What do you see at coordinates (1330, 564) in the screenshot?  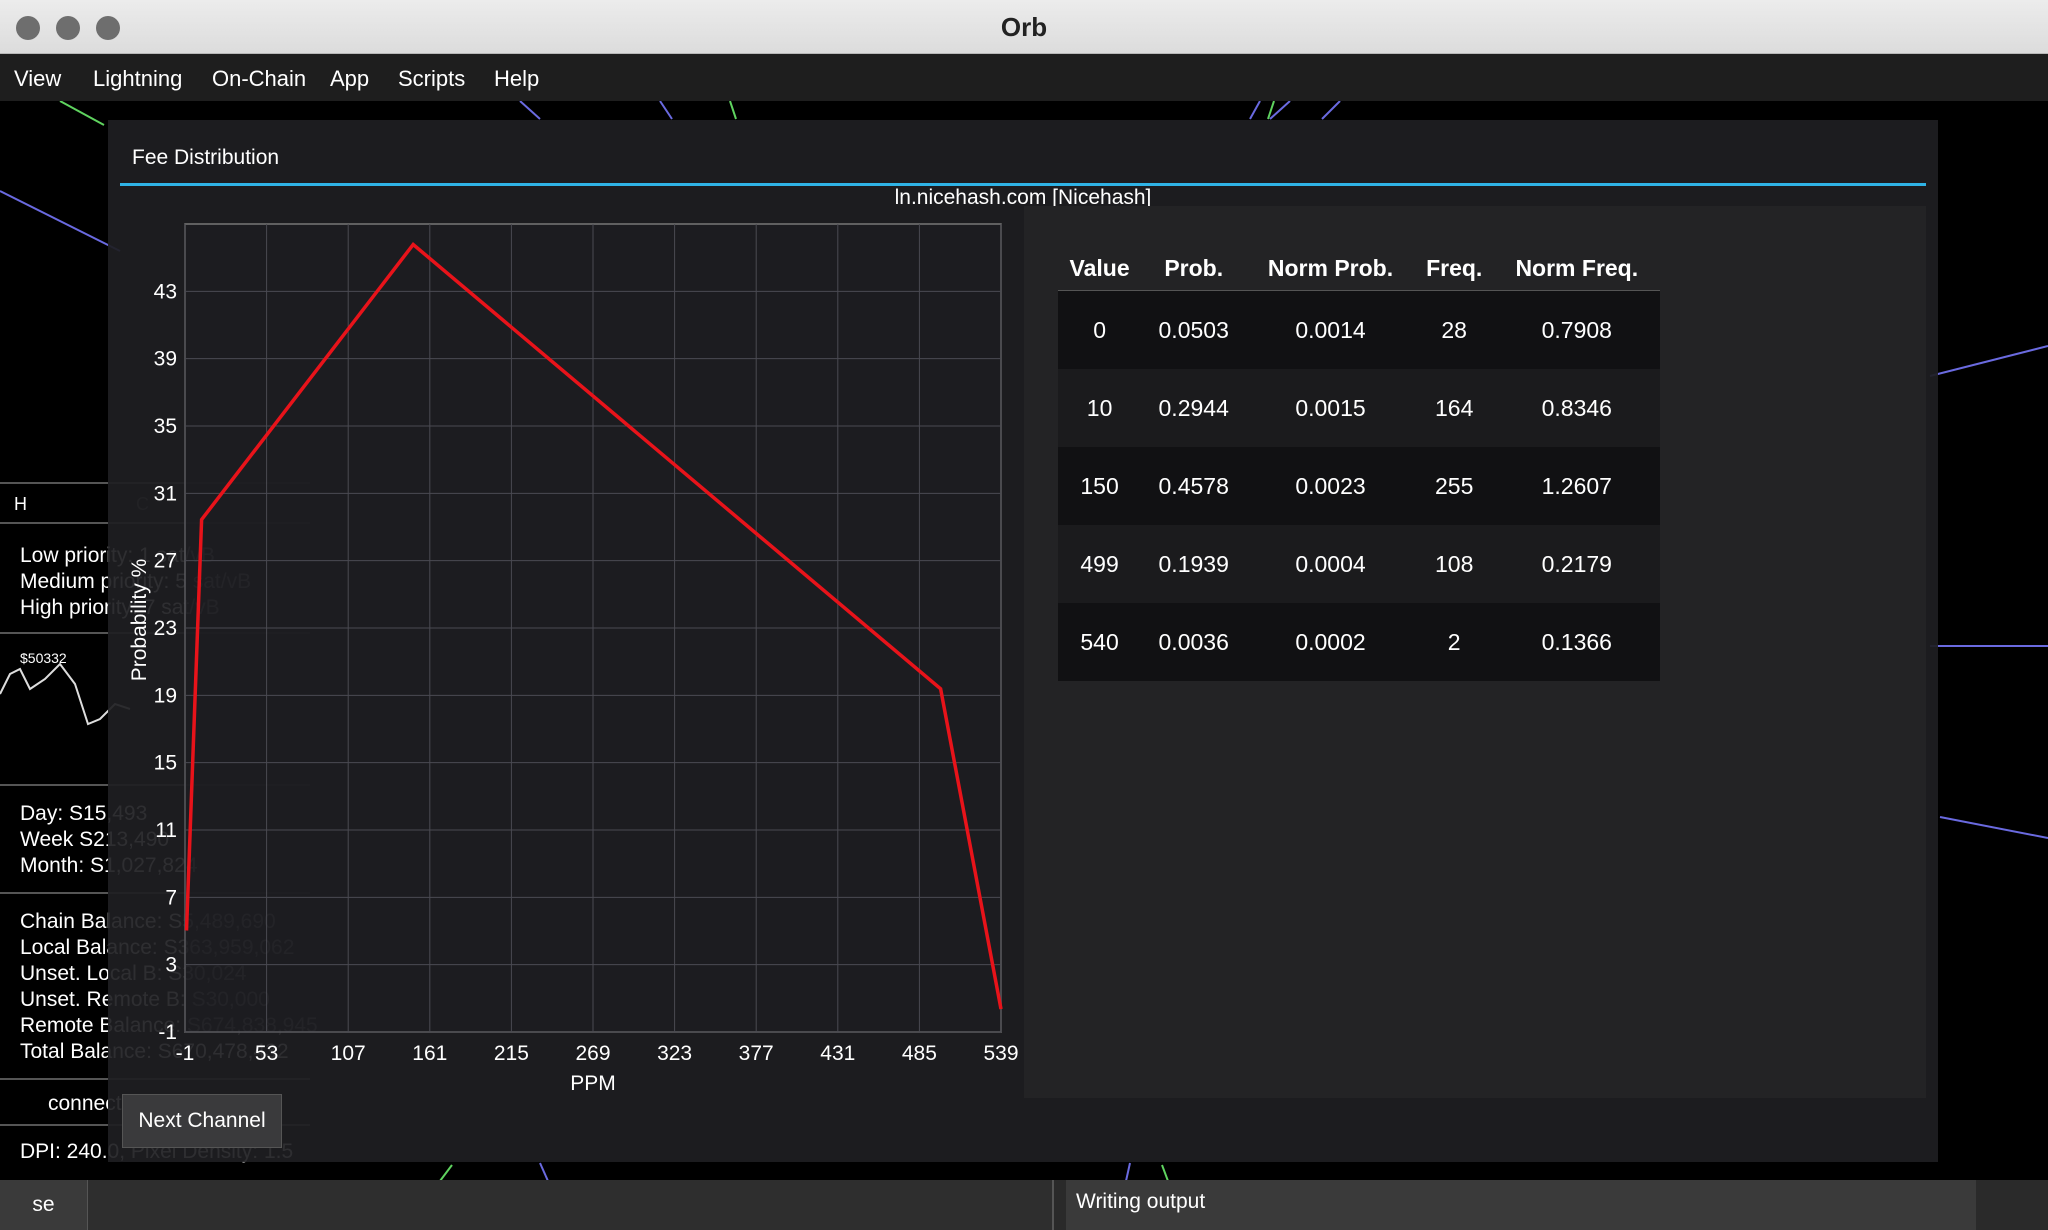 I see `cell-norm-prob: 0.0004` at bounding box center [1330, 564].